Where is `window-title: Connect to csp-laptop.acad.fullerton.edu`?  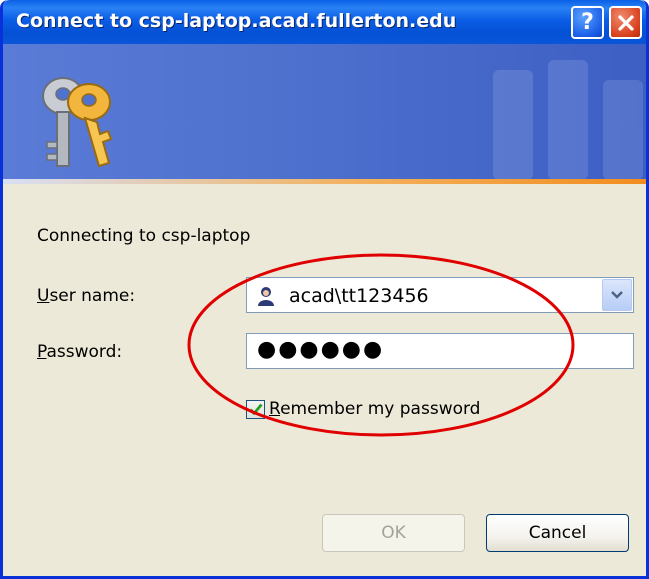 window-title: Connect to csp-laptop.acad.fullerton.edu is located at coordinates (236, 21).